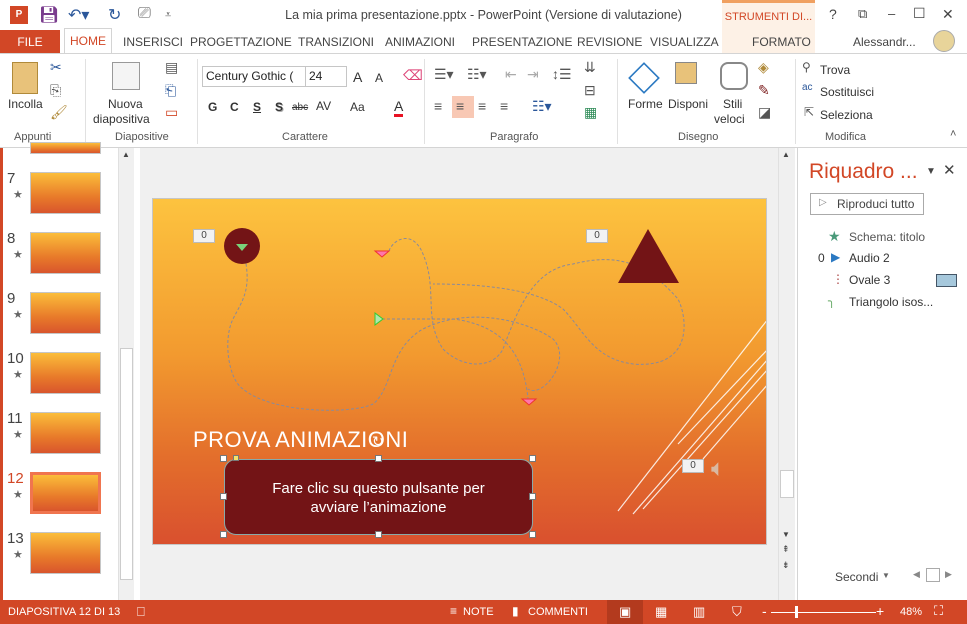 The image size is (967, 624). Describe the element at coordinates (482, 106) in the screenshot. I see `align-right-icon: ≡` at that location.